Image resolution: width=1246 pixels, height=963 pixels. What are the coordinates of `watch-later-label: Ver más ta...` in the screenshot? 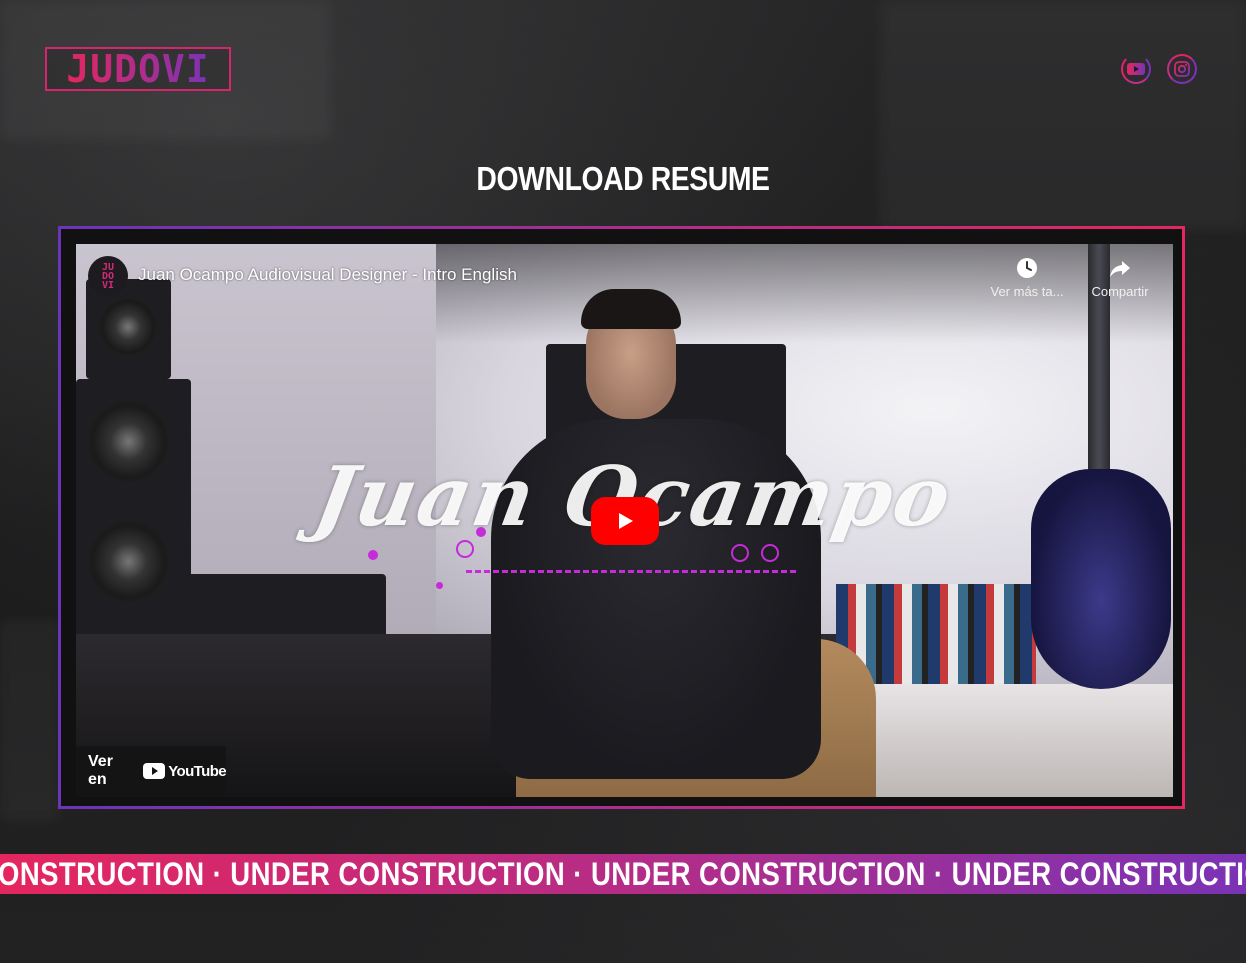 It's located at (1027, 291).